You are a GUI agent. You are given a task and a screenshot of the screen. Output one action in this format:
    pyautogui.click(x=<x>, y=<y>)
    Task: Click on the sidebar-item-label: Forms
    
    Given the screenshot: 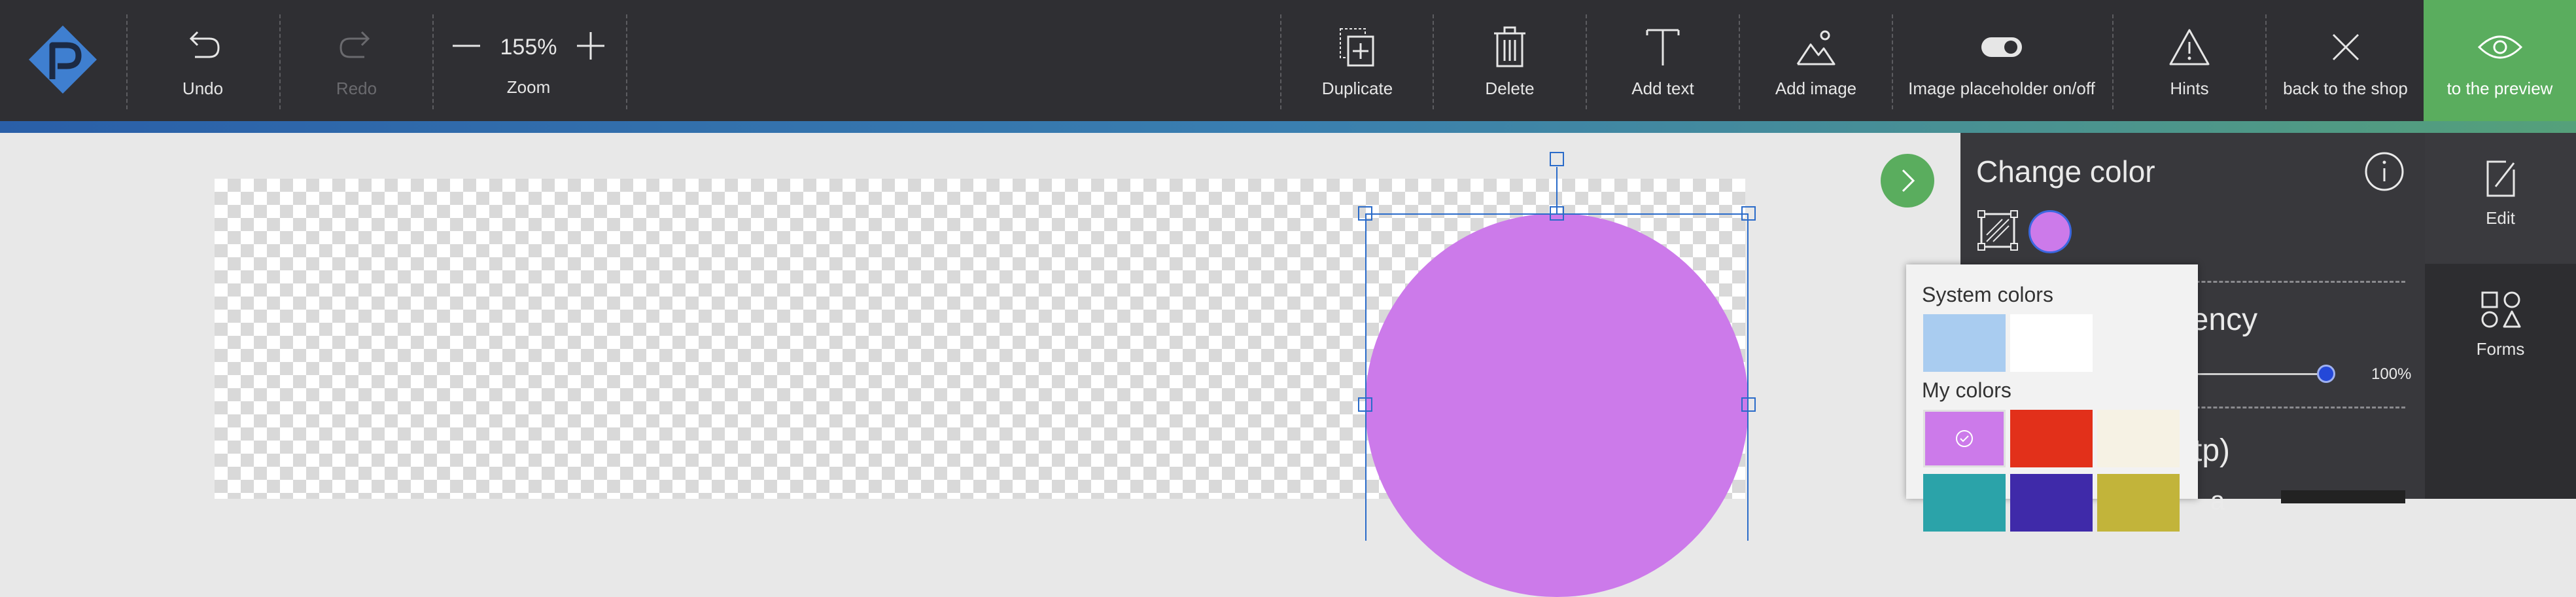 What is the action you would take?
    pyautogui.click(x=2500, y=349)
    